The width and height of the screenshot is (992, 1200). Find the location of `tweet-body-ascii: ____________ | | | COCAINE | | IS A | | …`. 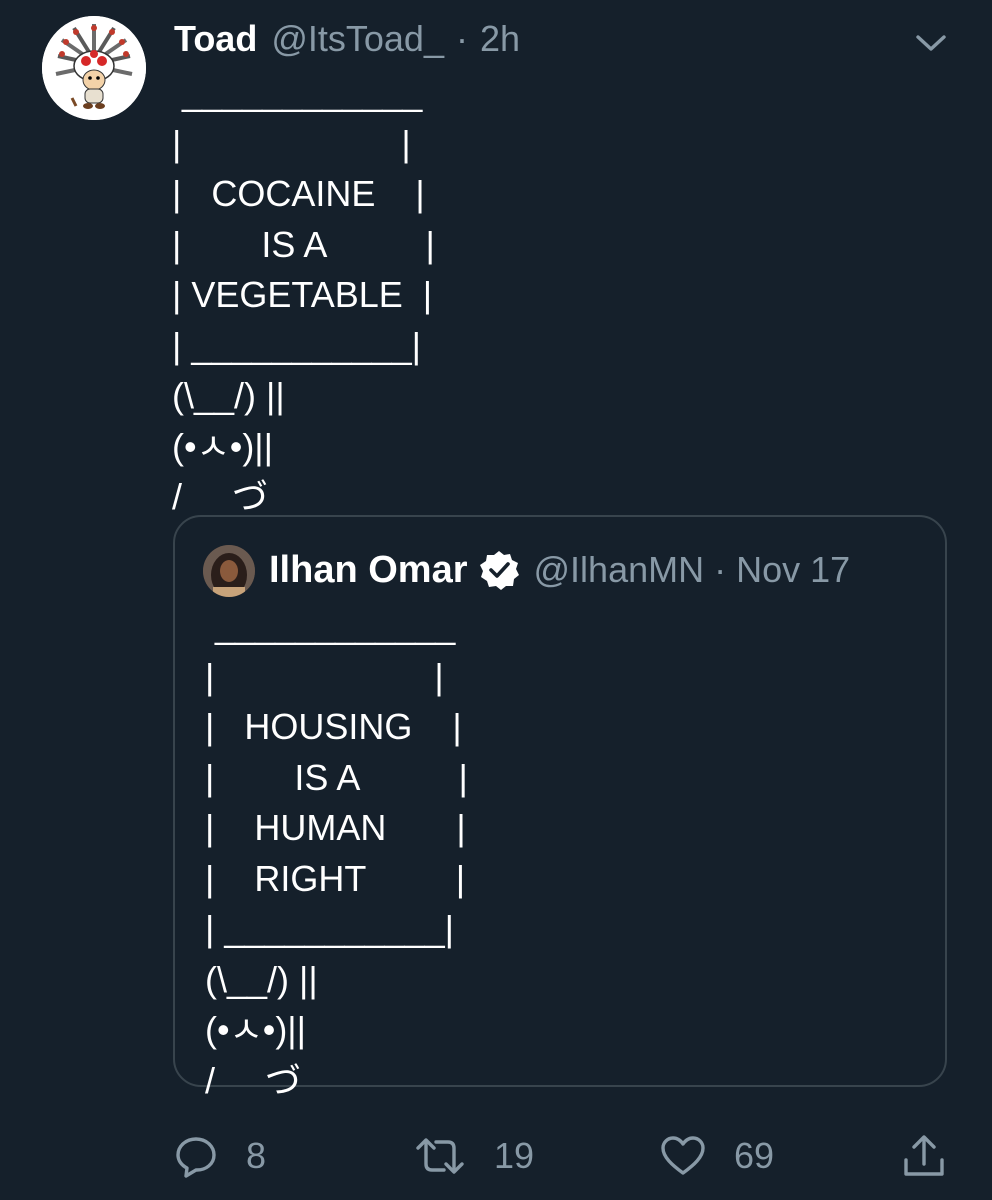

tweet-body-ascii: ____________ | | | COCAINE | | IS A | | … is located at coordinates (303, 295).